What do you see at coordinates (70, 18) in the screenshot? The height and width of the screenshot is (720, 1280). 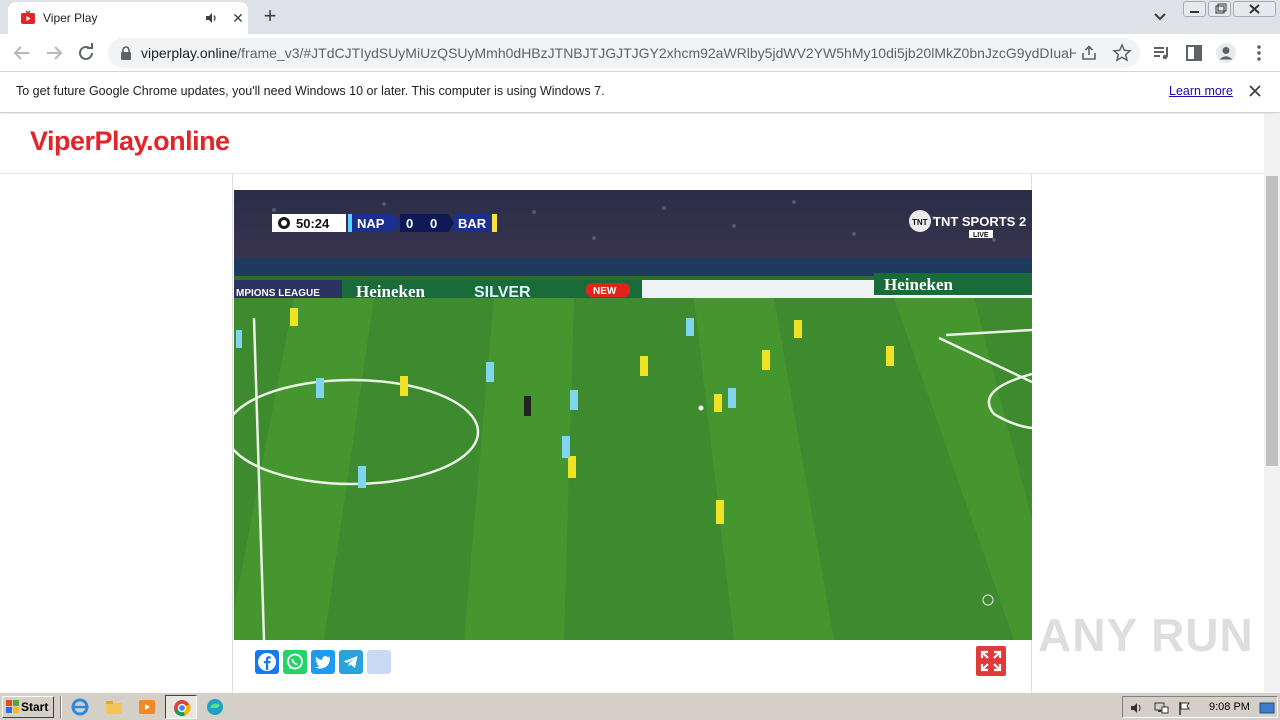 I see `tab-title: Viper Play` at bounding box center [70, 18].